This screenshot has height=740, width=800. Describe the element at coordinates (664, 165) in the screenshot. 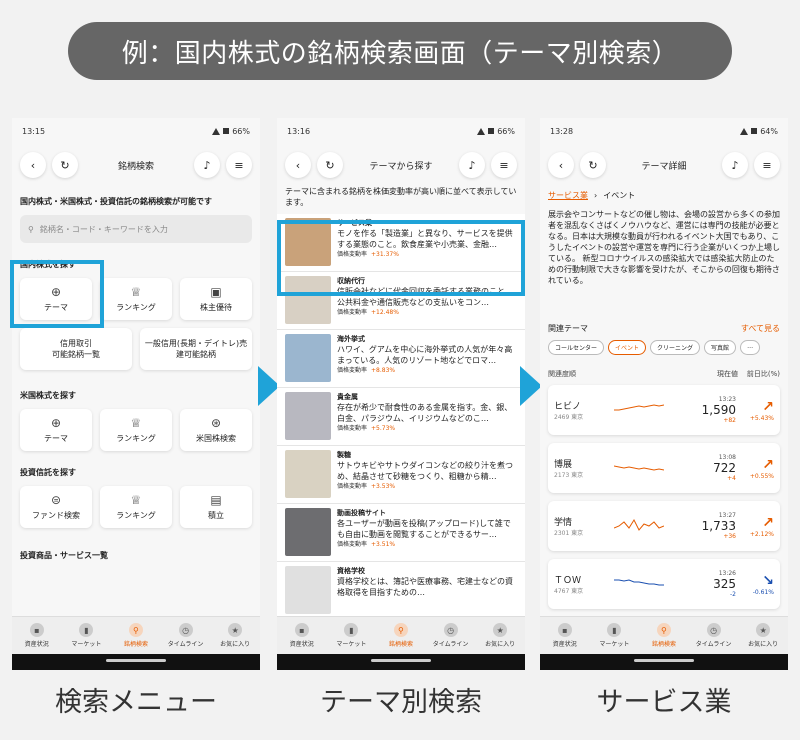

I see `app-header: ‹ ↻ テーマ詳細 ♪ ≡` at that location.